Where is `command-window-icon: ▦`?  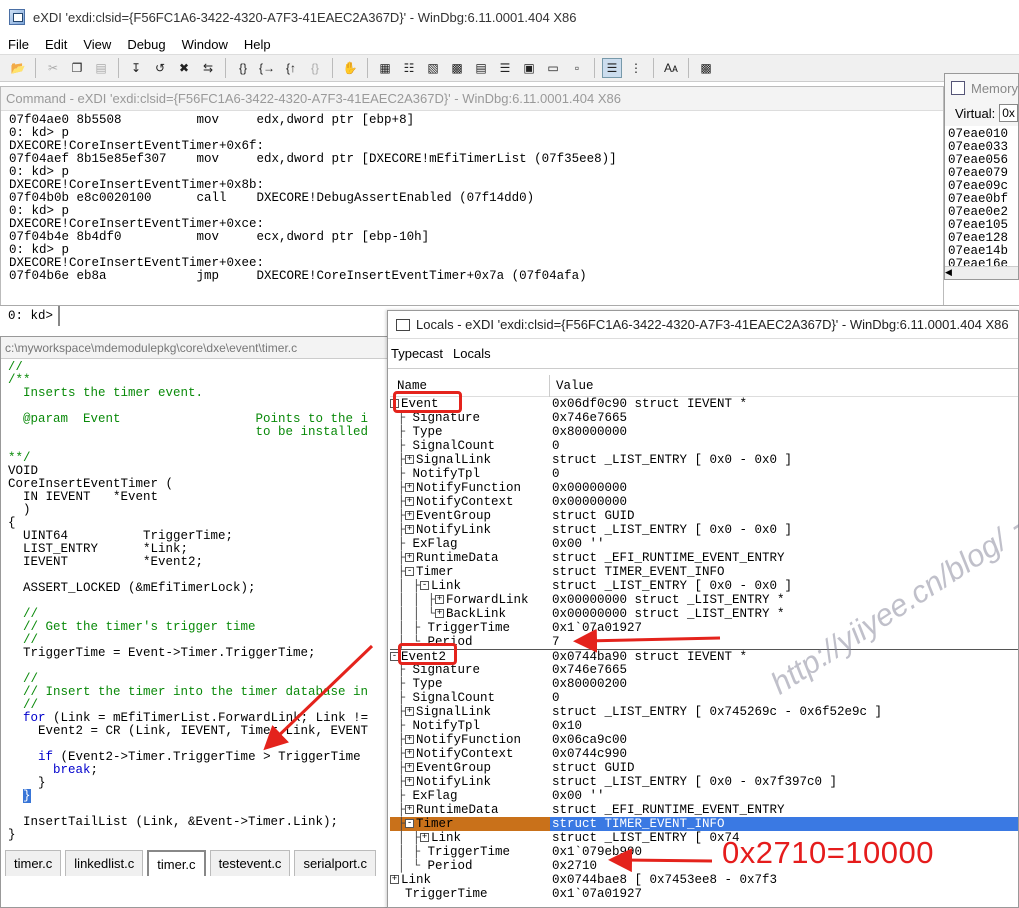
command-window-icon: ▦ is located at coordinates (385, 68).